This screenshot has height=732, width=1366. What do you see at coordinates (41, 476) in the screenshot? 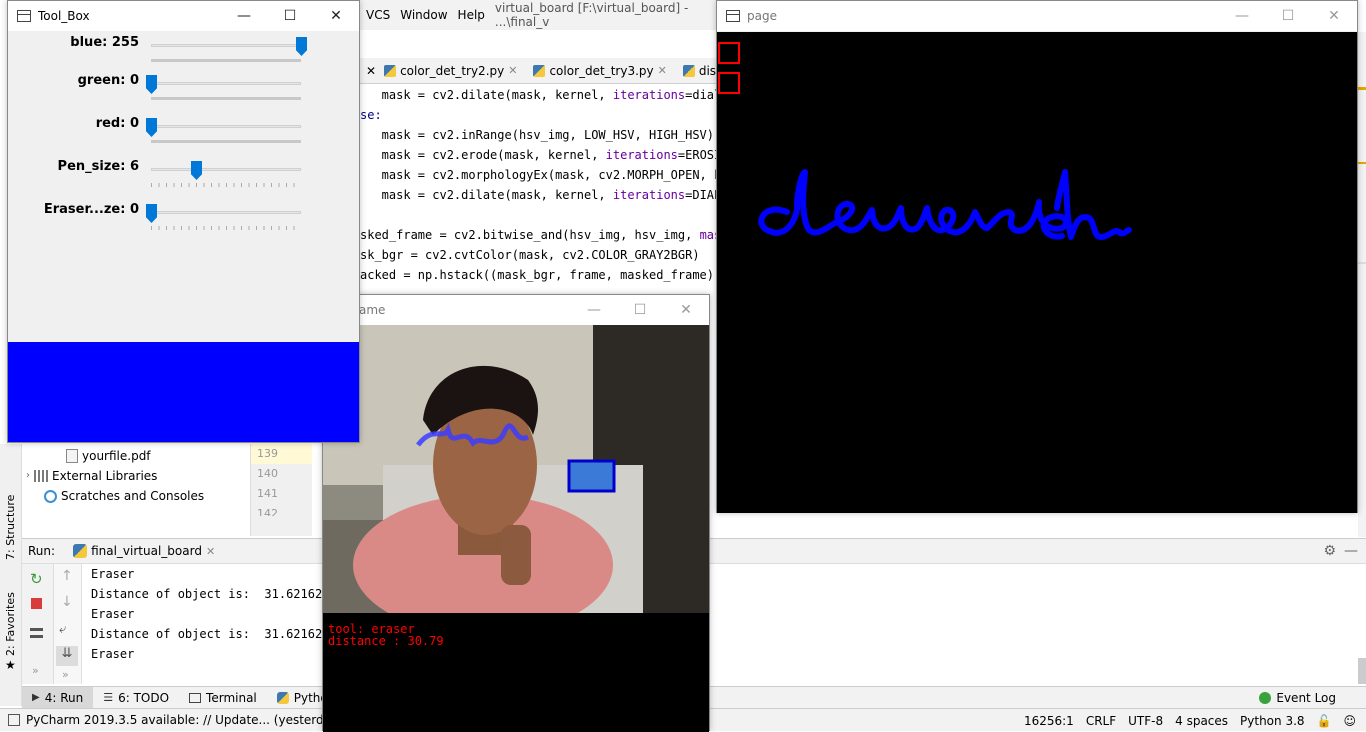
I see `library-icon` at bounding box center [41, 476].